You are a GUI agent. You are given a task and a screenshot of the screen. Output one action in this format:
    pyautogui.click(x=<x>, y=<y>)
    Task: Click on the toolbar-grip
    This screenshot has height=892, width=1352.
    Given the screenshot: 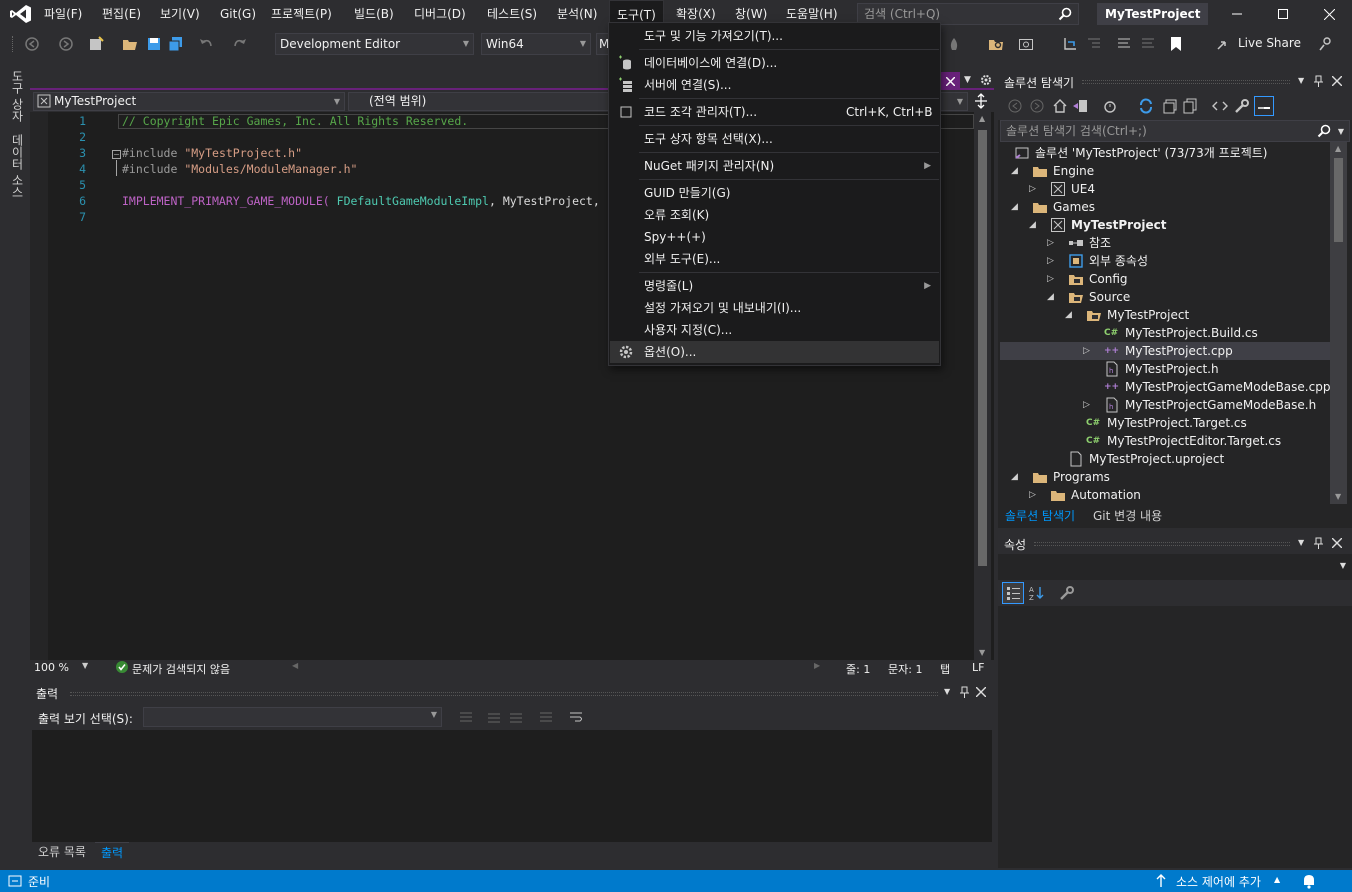 What is the action you would take?
    pyautogui.click(x=13, y=44)
    